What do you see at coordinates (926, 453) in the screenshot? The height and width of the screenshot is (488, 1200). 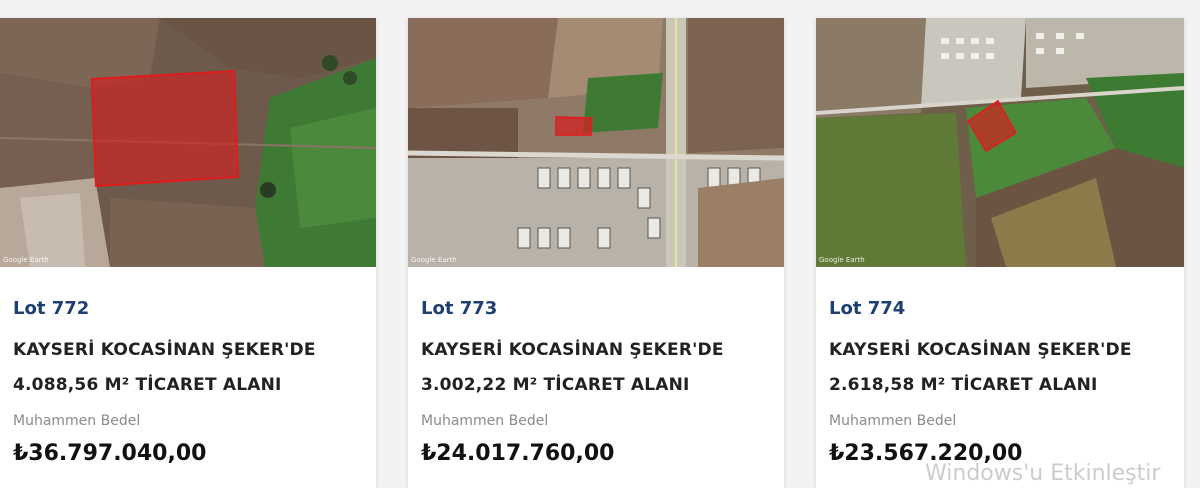 I see `price-value: ₺23.567.220,00` at bounding box center [926, 453].